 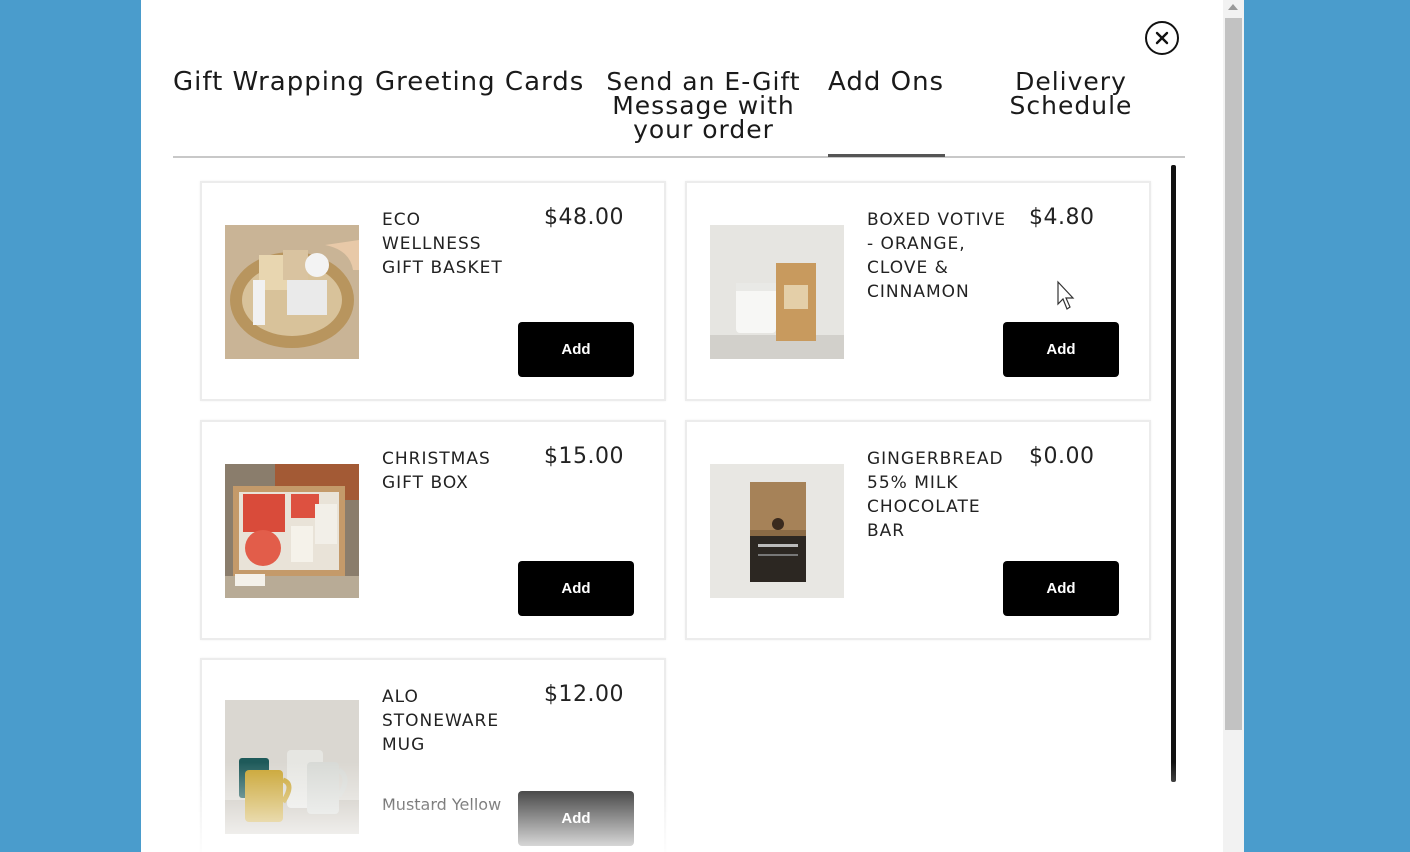 What do you see at coordinates (584, 217) in the screenshot?
I see `product-price: $48.00` at bounding box center [584, 217].